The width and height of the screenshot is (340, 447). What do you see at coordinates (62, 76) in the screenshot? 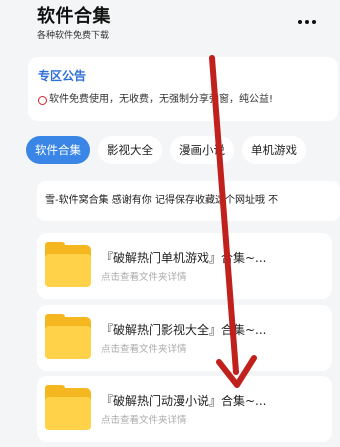
I see `notice-title: 专区公告` at bounding box center [62, 76].